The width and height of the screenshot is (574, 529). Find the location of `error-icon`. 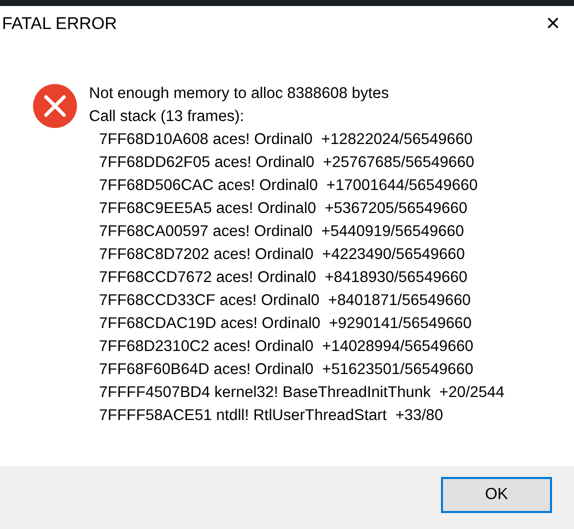

error-icon is located at coordinates (55, 106).